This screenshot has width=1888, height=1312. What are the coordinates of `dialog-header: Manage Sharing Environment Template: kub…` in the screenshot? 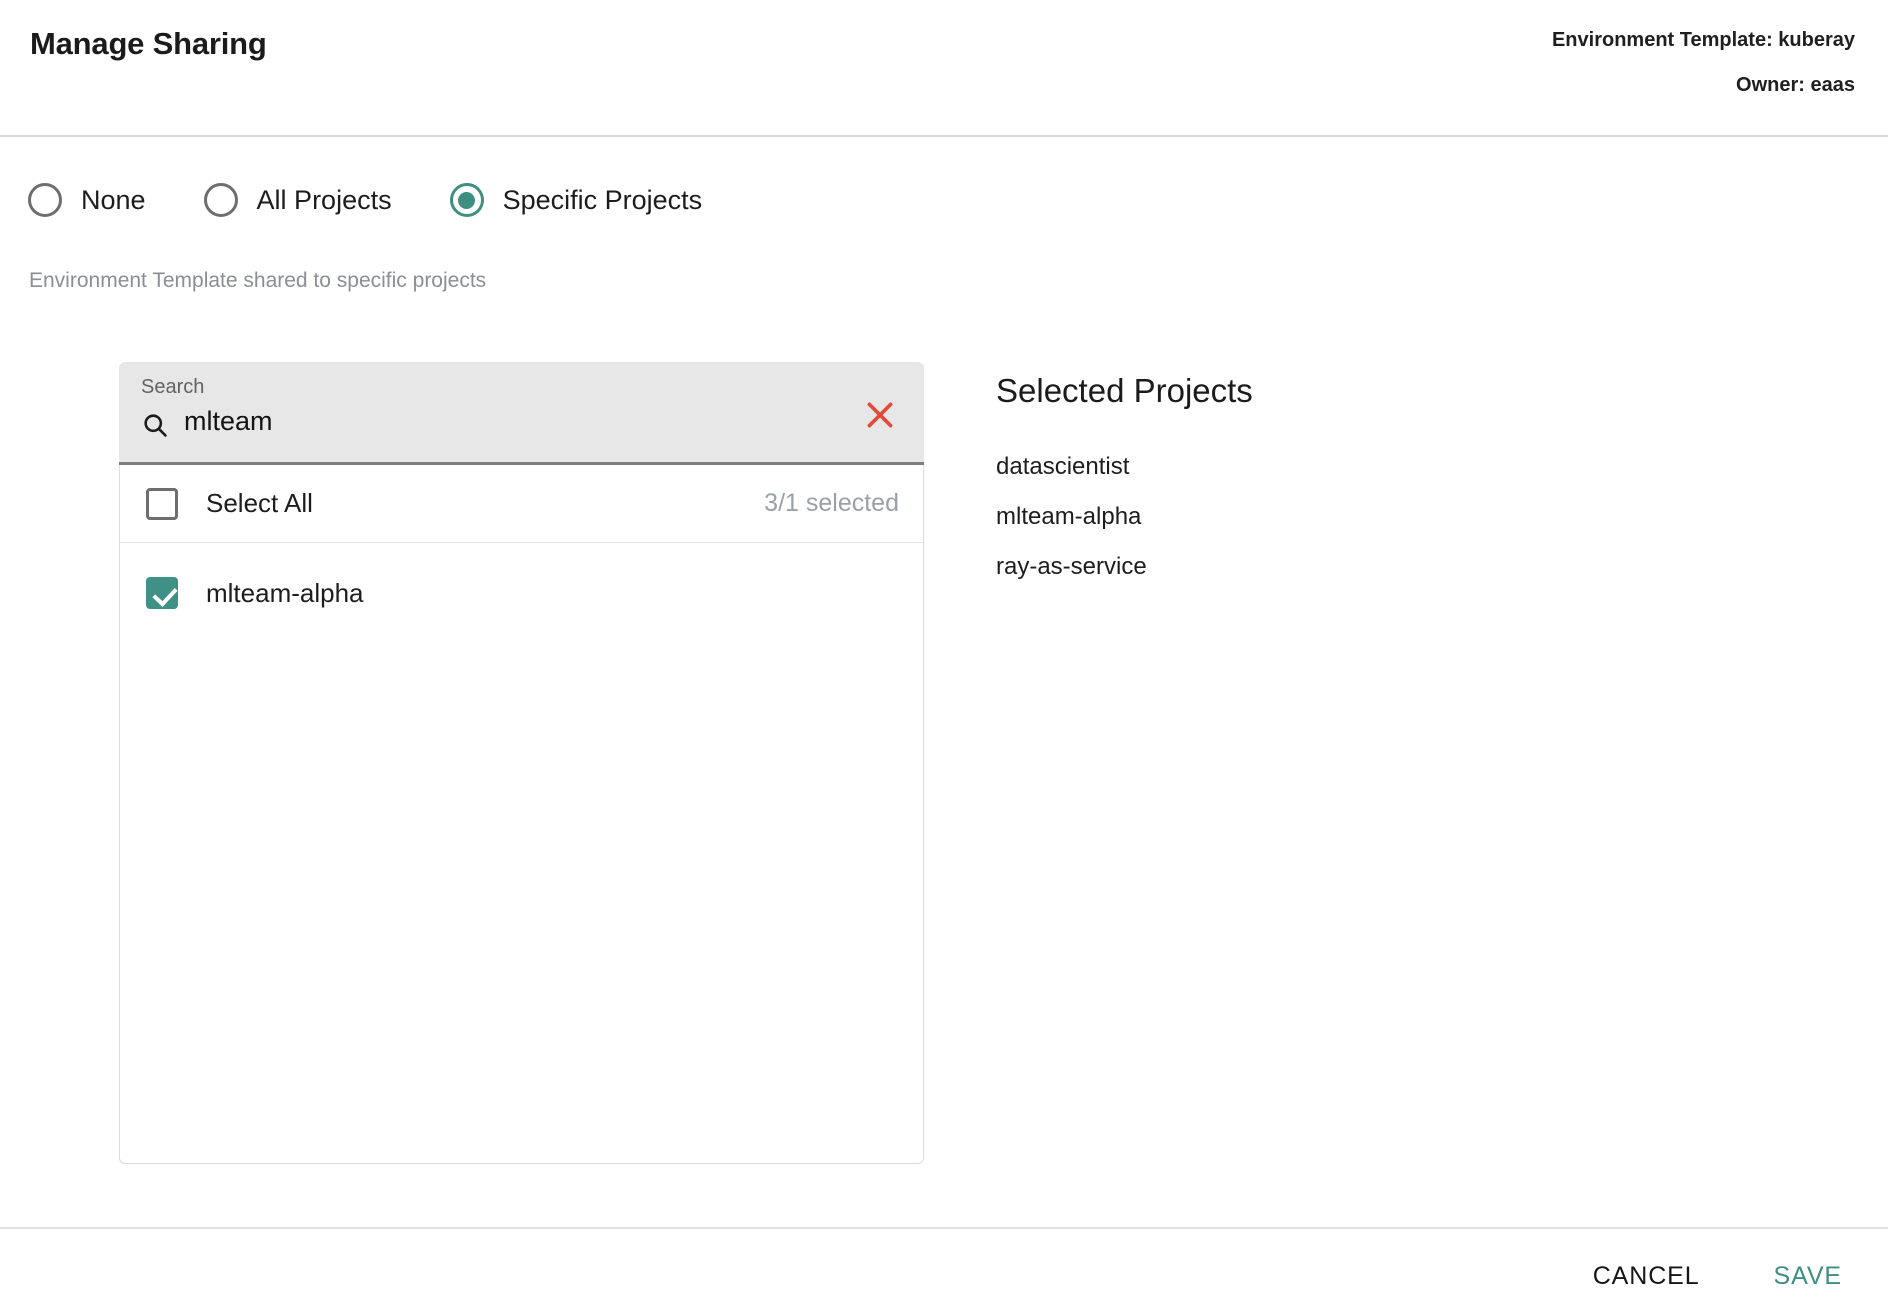 It's located at (944, 68).